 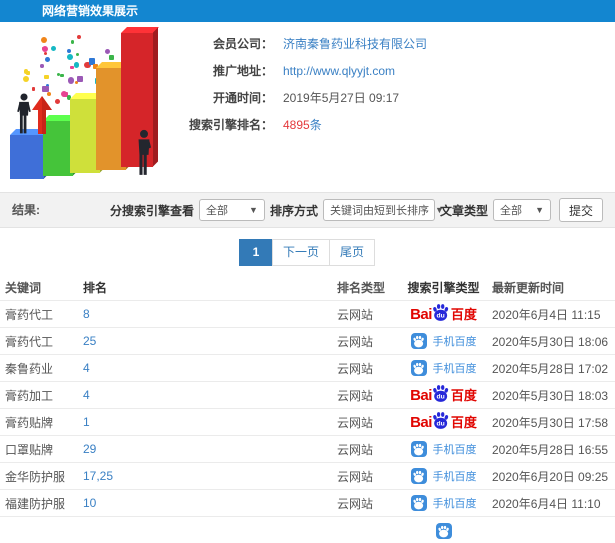 I want to click on promotion-url-label: 推广地址：, so click(x=242, y=71).